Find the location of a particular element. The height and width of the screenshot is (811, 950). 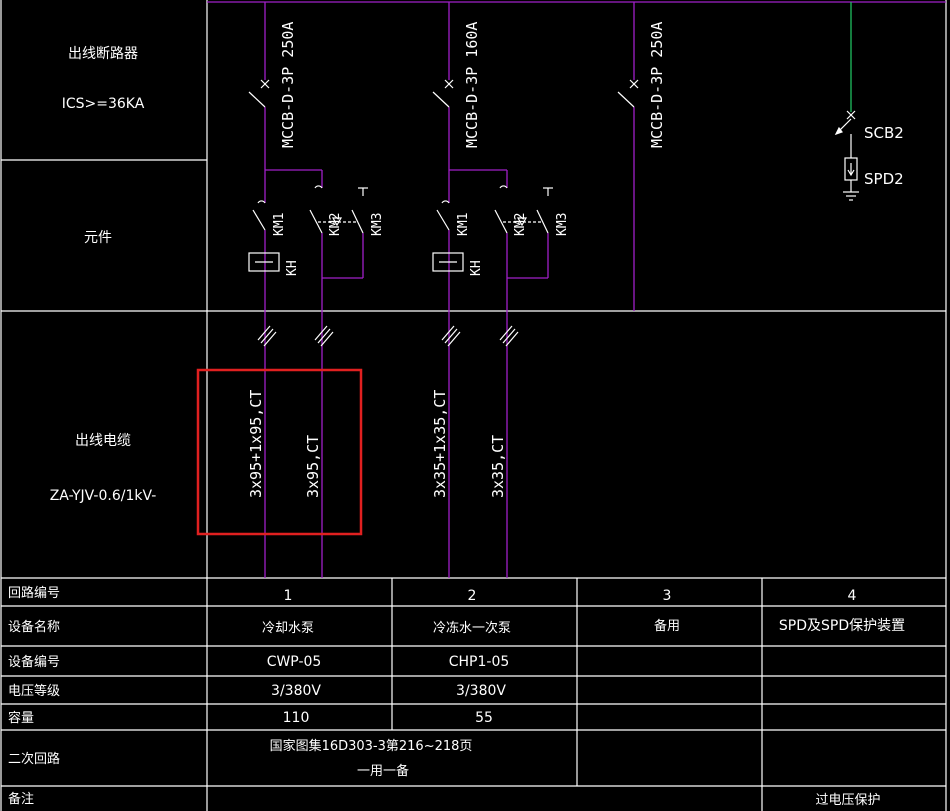

row-header-circuit-no: 回路编号 is located at coordinates (34, 593).